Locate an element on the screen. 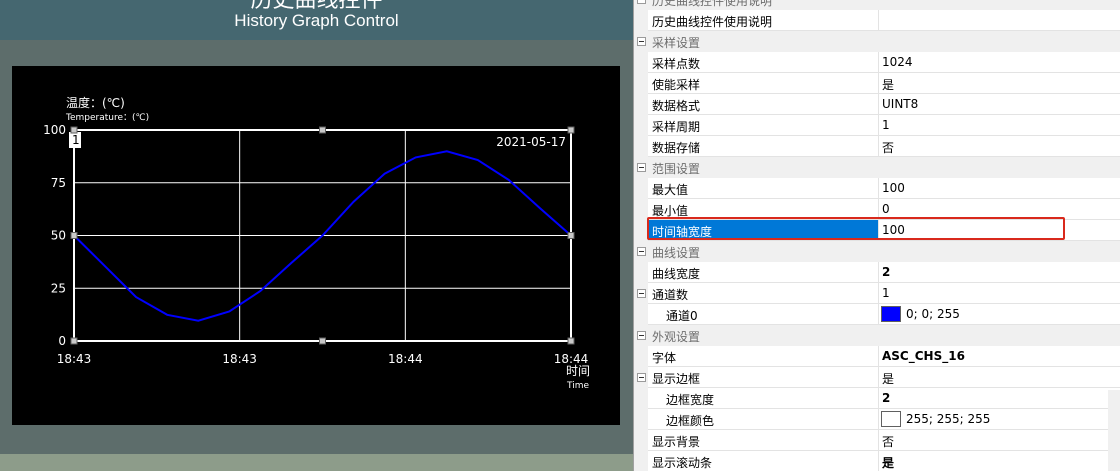  property-name-cell: 历史曲线控件使用说明 is located at coordinates (763, 20).